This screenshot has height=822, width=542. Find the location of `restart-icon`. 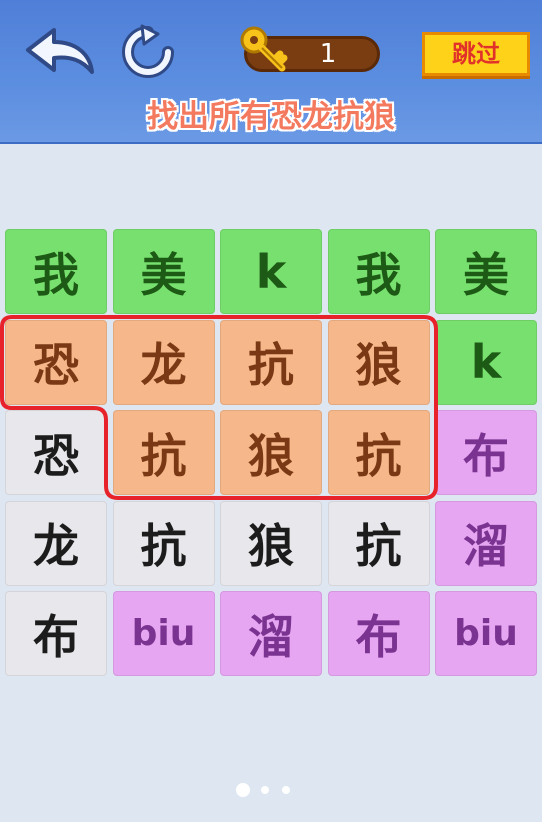

restart-icon is located at coordinates (148, 52).